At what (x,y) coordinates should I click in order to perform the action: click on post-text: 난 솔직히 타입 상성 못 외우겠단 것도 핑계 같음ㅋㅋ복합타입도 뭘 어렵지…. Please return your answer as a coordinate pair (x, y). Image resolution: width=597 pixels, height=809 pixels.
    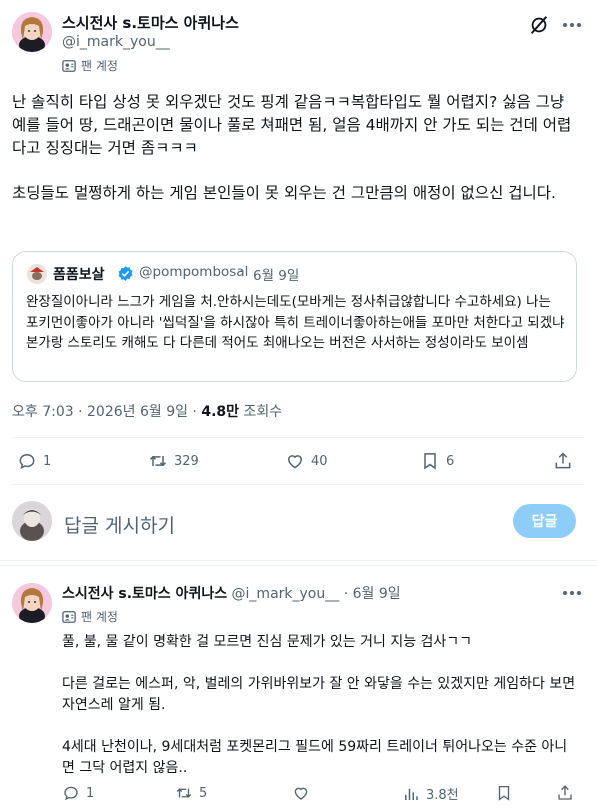
    Looking at the image, I should click on (297, 148).